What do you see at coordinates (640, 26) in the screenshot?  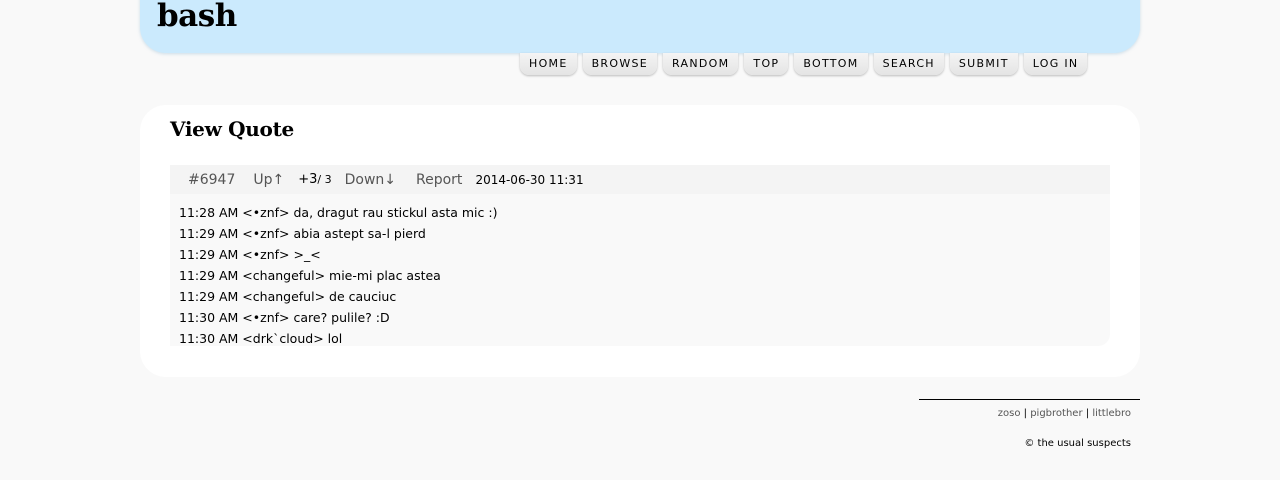 I see `site-header: bash` at bounding box center [640, 26].